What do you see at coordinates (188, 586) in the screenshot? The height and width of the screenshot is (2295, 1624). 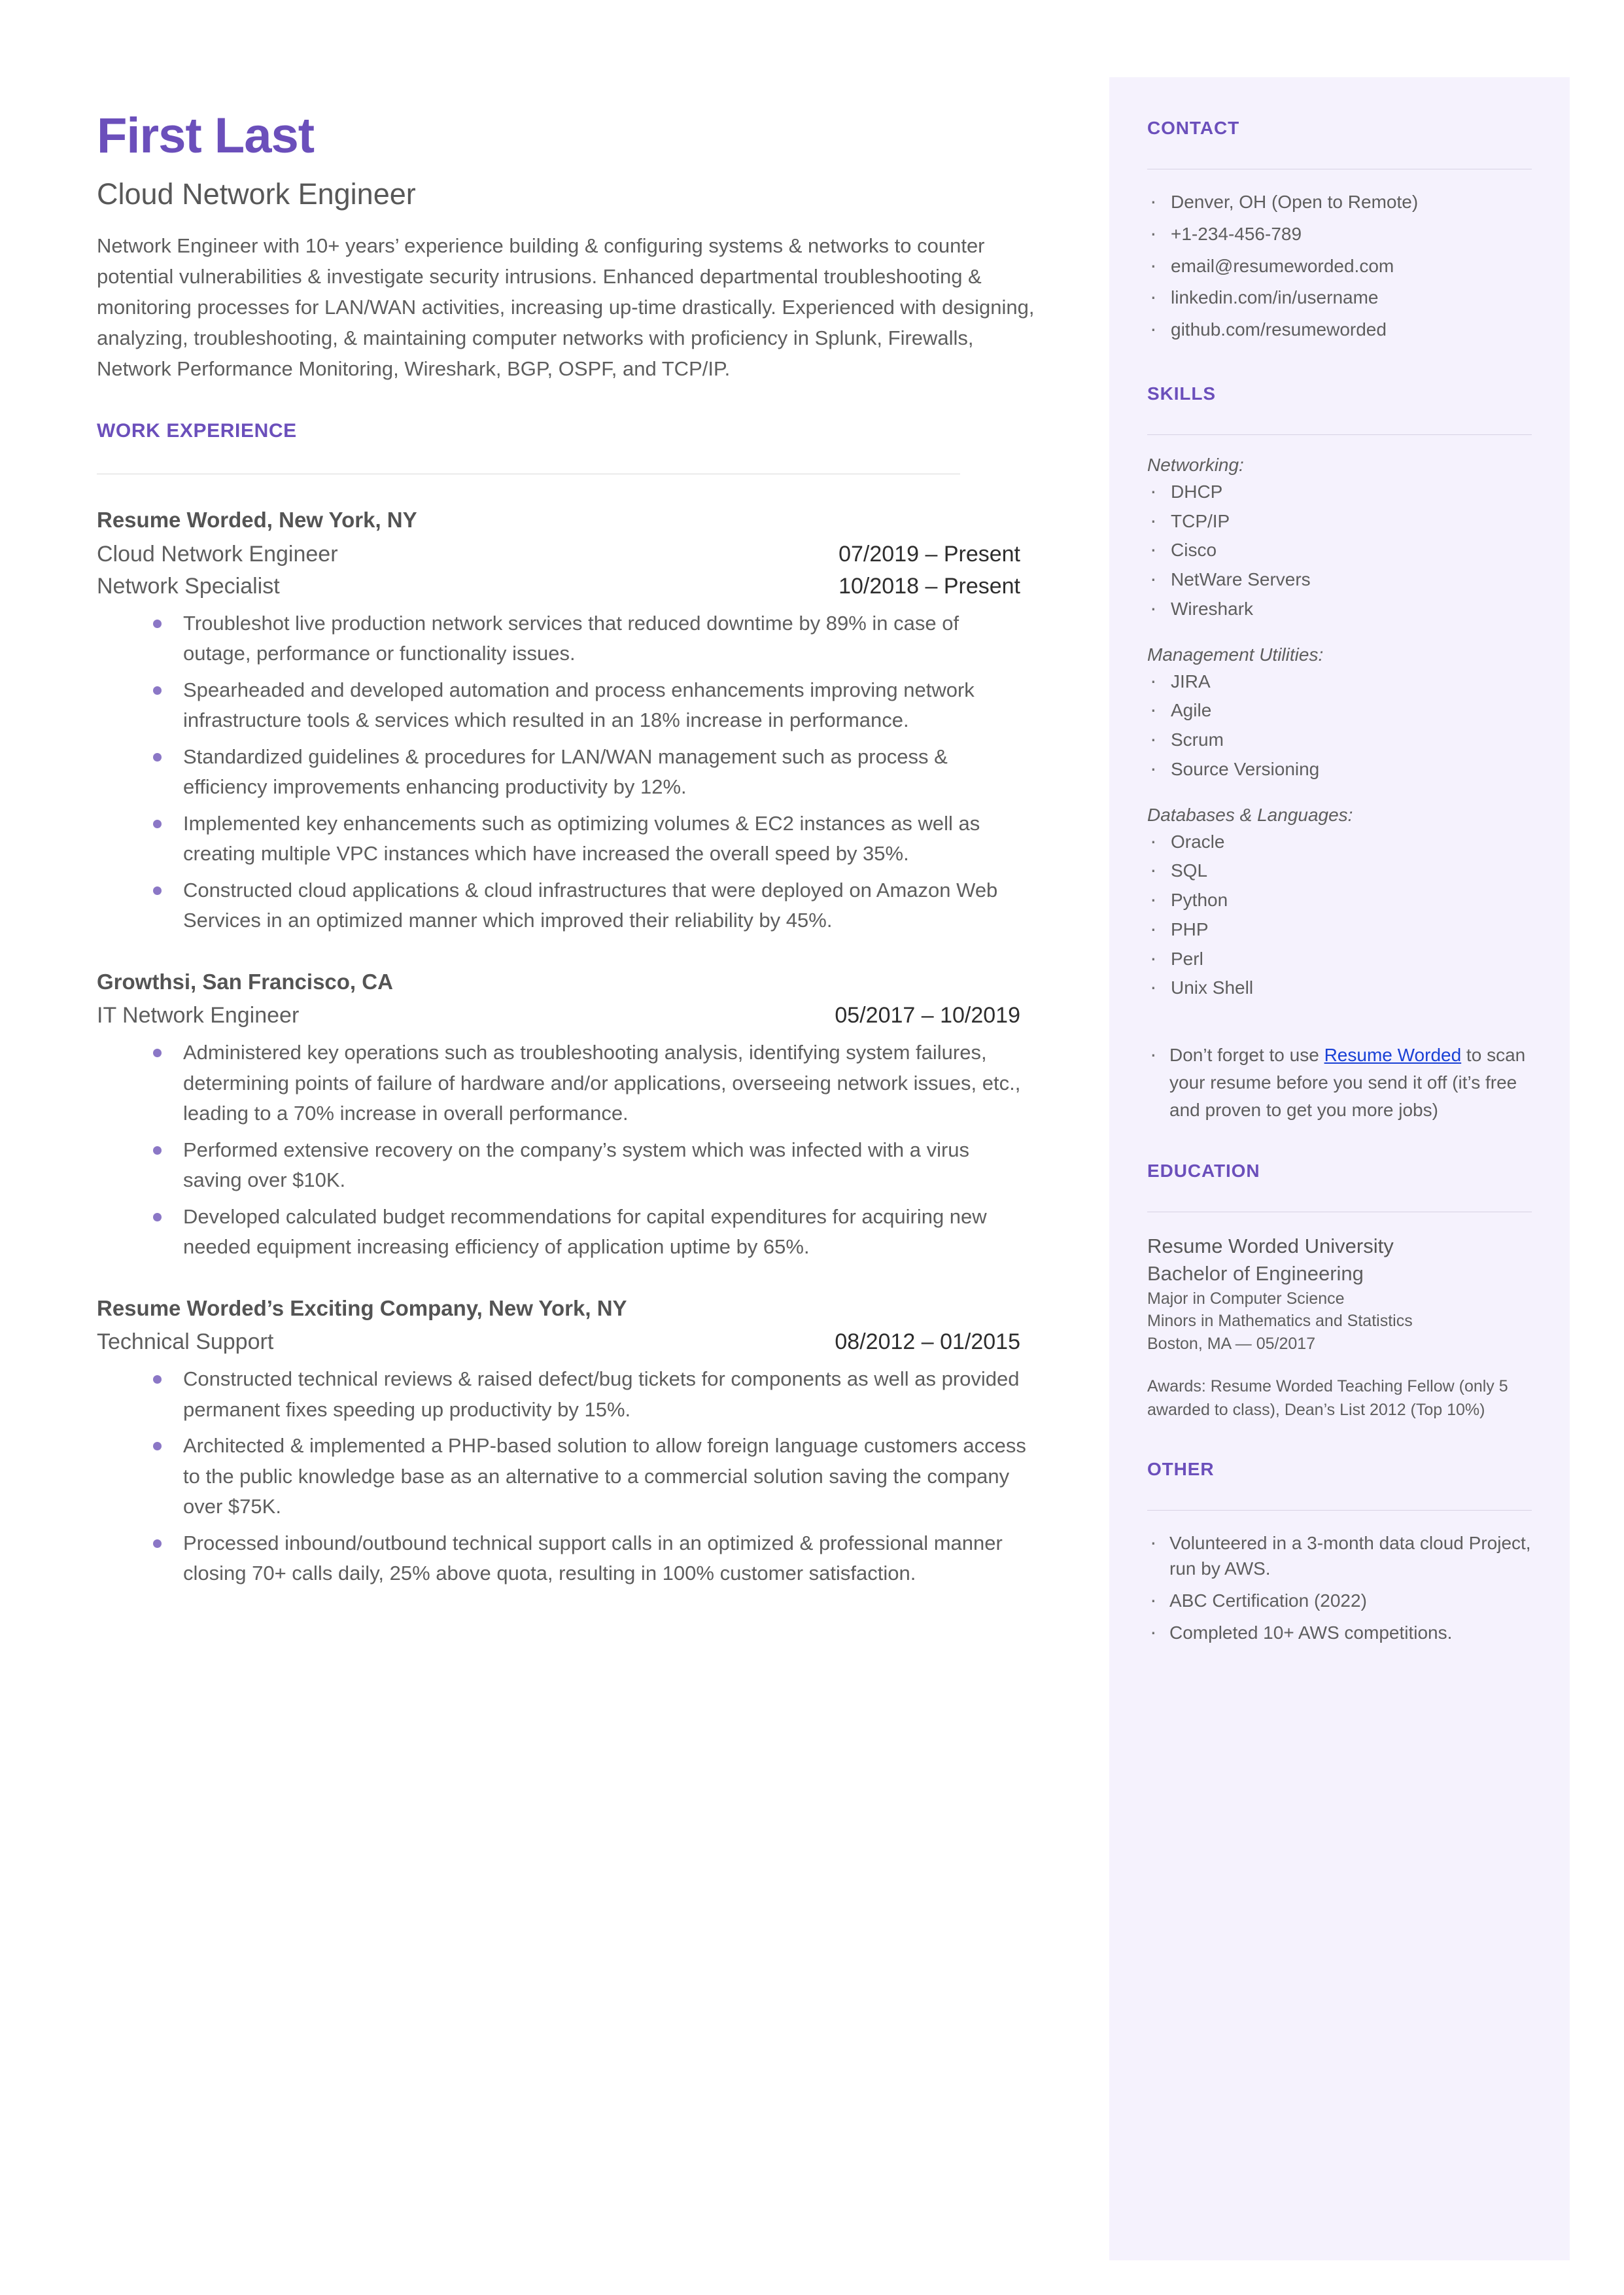 I see `job-title: Network Specialist` at bounding box center [188, 586].